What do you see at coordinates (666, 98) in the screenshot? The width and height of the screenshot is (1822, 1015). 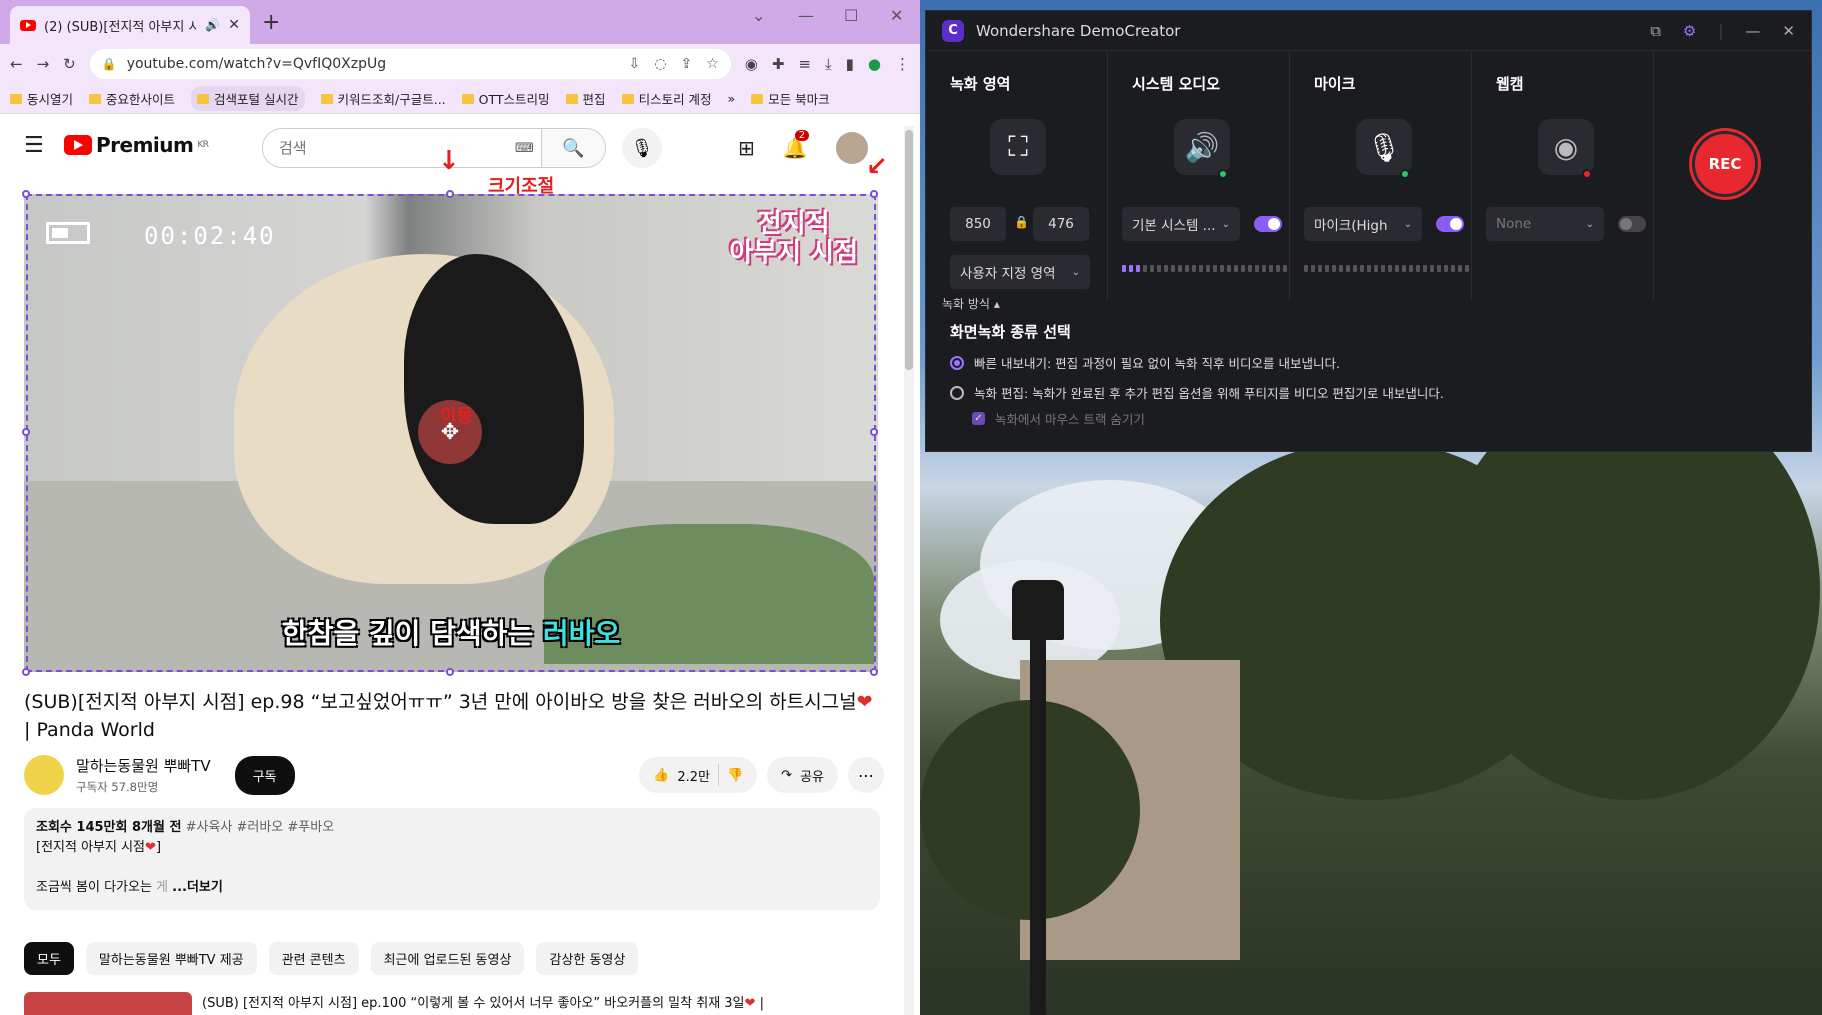 I see `bookmark-item: 티스토리 계정` at bounding box center [666, 98].